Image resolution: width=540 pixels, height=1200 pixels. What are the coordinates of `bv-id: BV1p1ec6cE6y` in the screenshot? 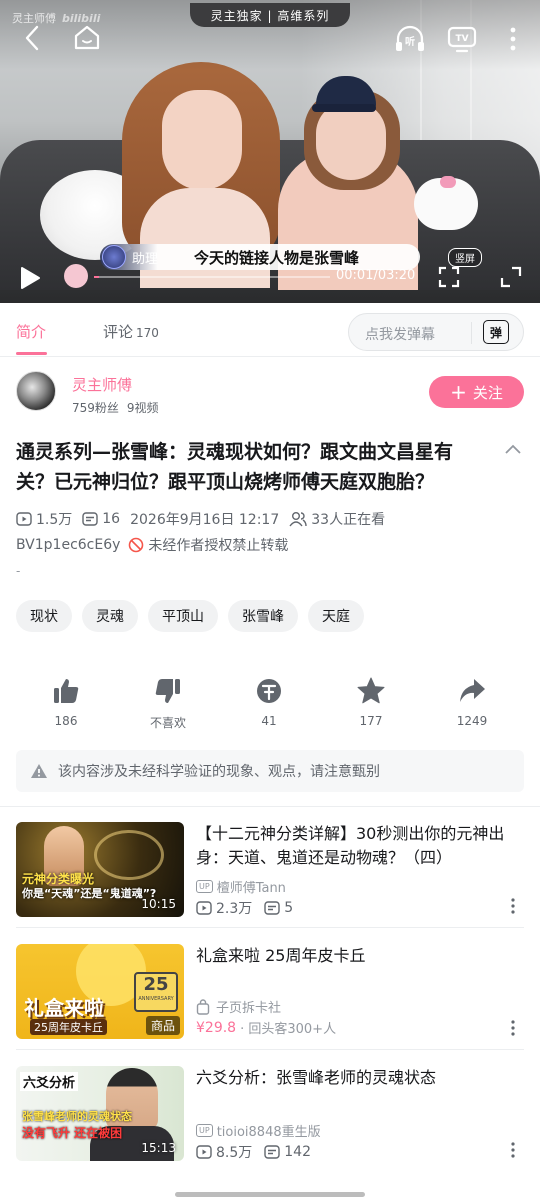 It's located at (68, 545).